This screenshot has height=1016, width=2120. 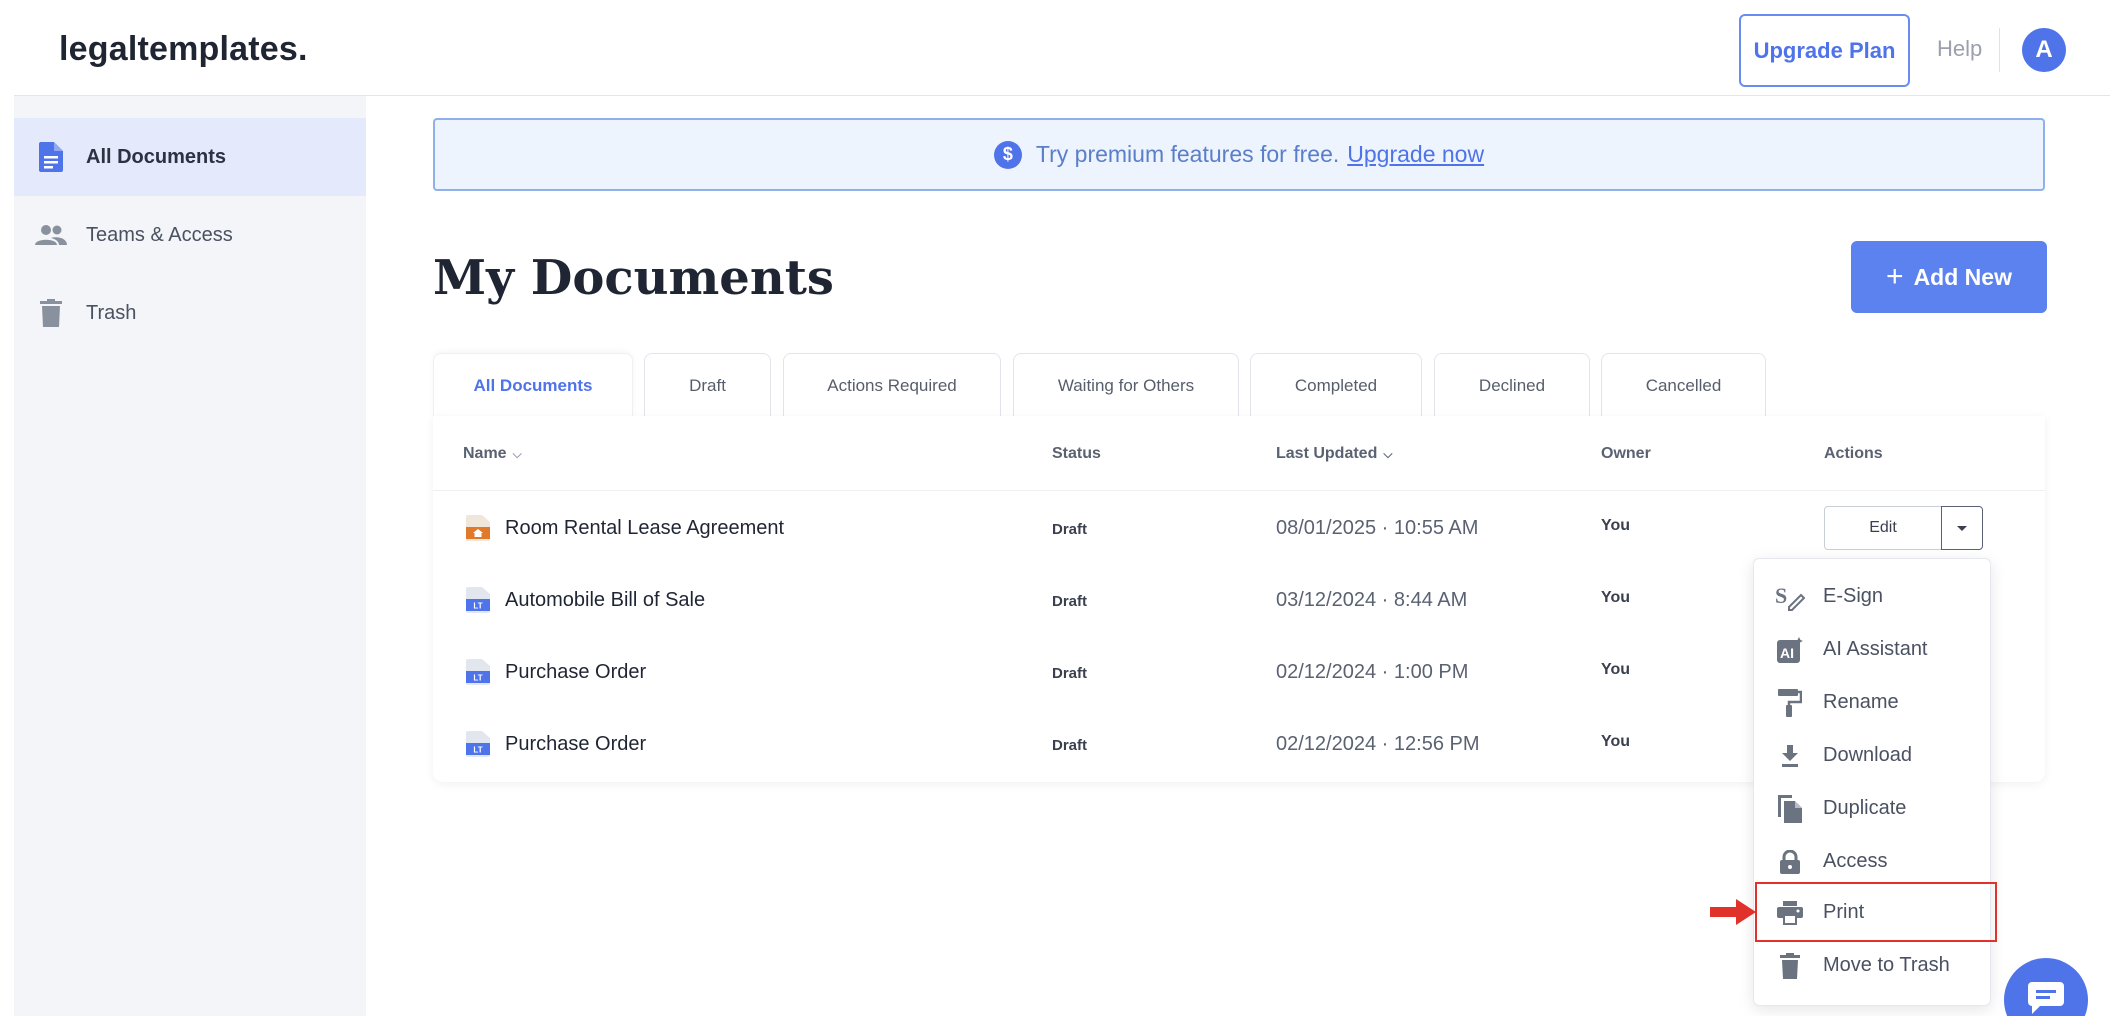 What do you see at coordinates (478, 528) in the screenshot?
I see `house-document-icon` at bounding box center [478, 528].